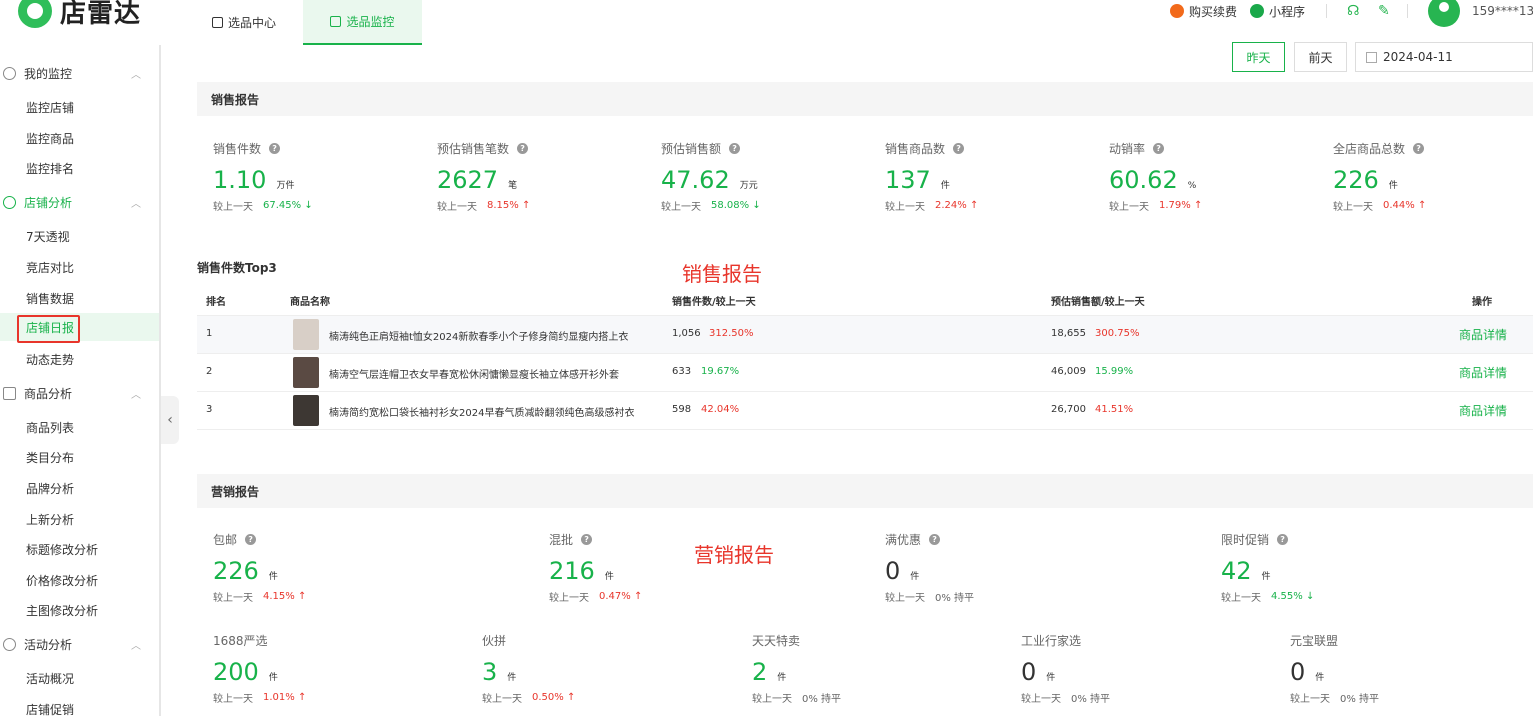  What do you see at coordinates (1444, 13) in the screenshot?
I see `avatar` at bounding box center [1444, 13].